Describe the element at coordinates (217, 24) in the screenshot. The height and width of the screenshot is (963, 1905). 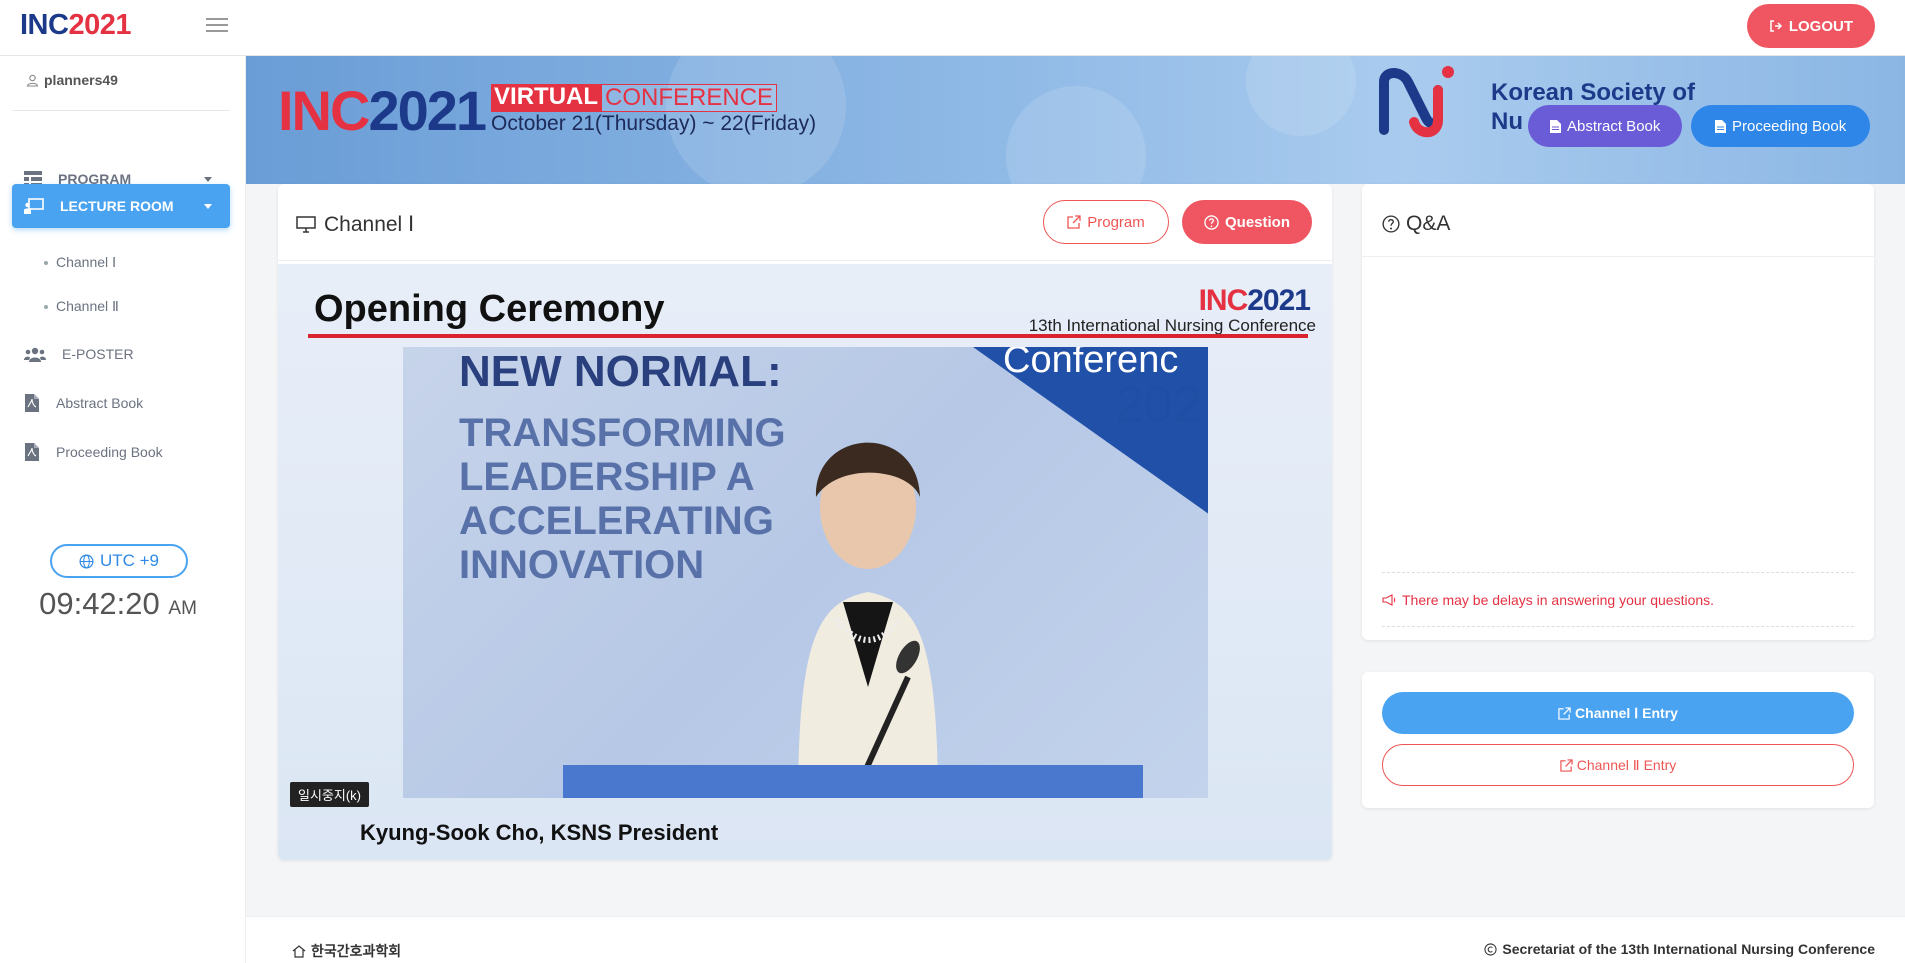
I see `menu-toggle-icon` at that location.